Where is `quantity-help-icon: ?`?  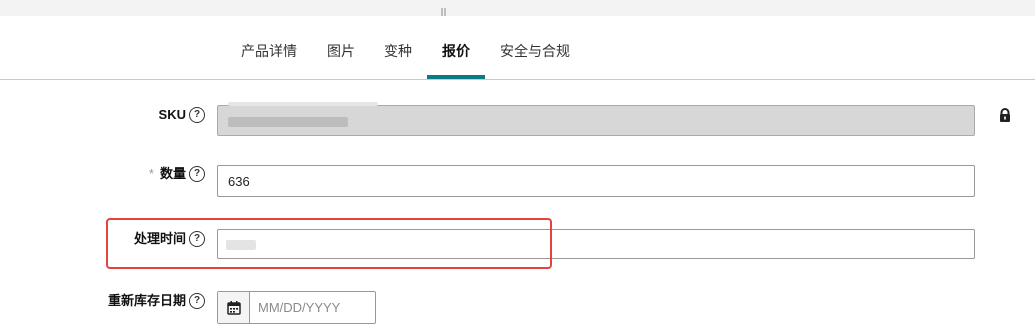 quantity-help-icon: ? is located at coordinates (197, 174).